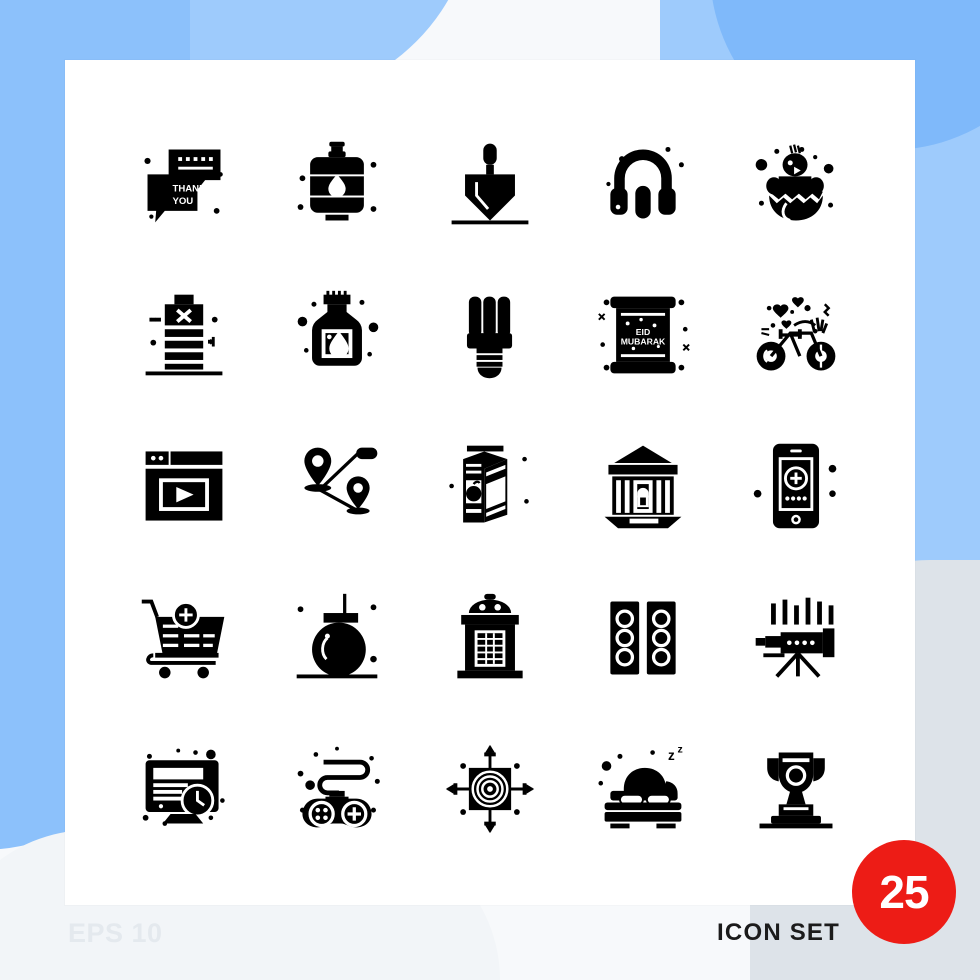  Describe the element at coordinates (336, 334) in the screenshot. I see `icon-cell-ink-bottle` at that location.